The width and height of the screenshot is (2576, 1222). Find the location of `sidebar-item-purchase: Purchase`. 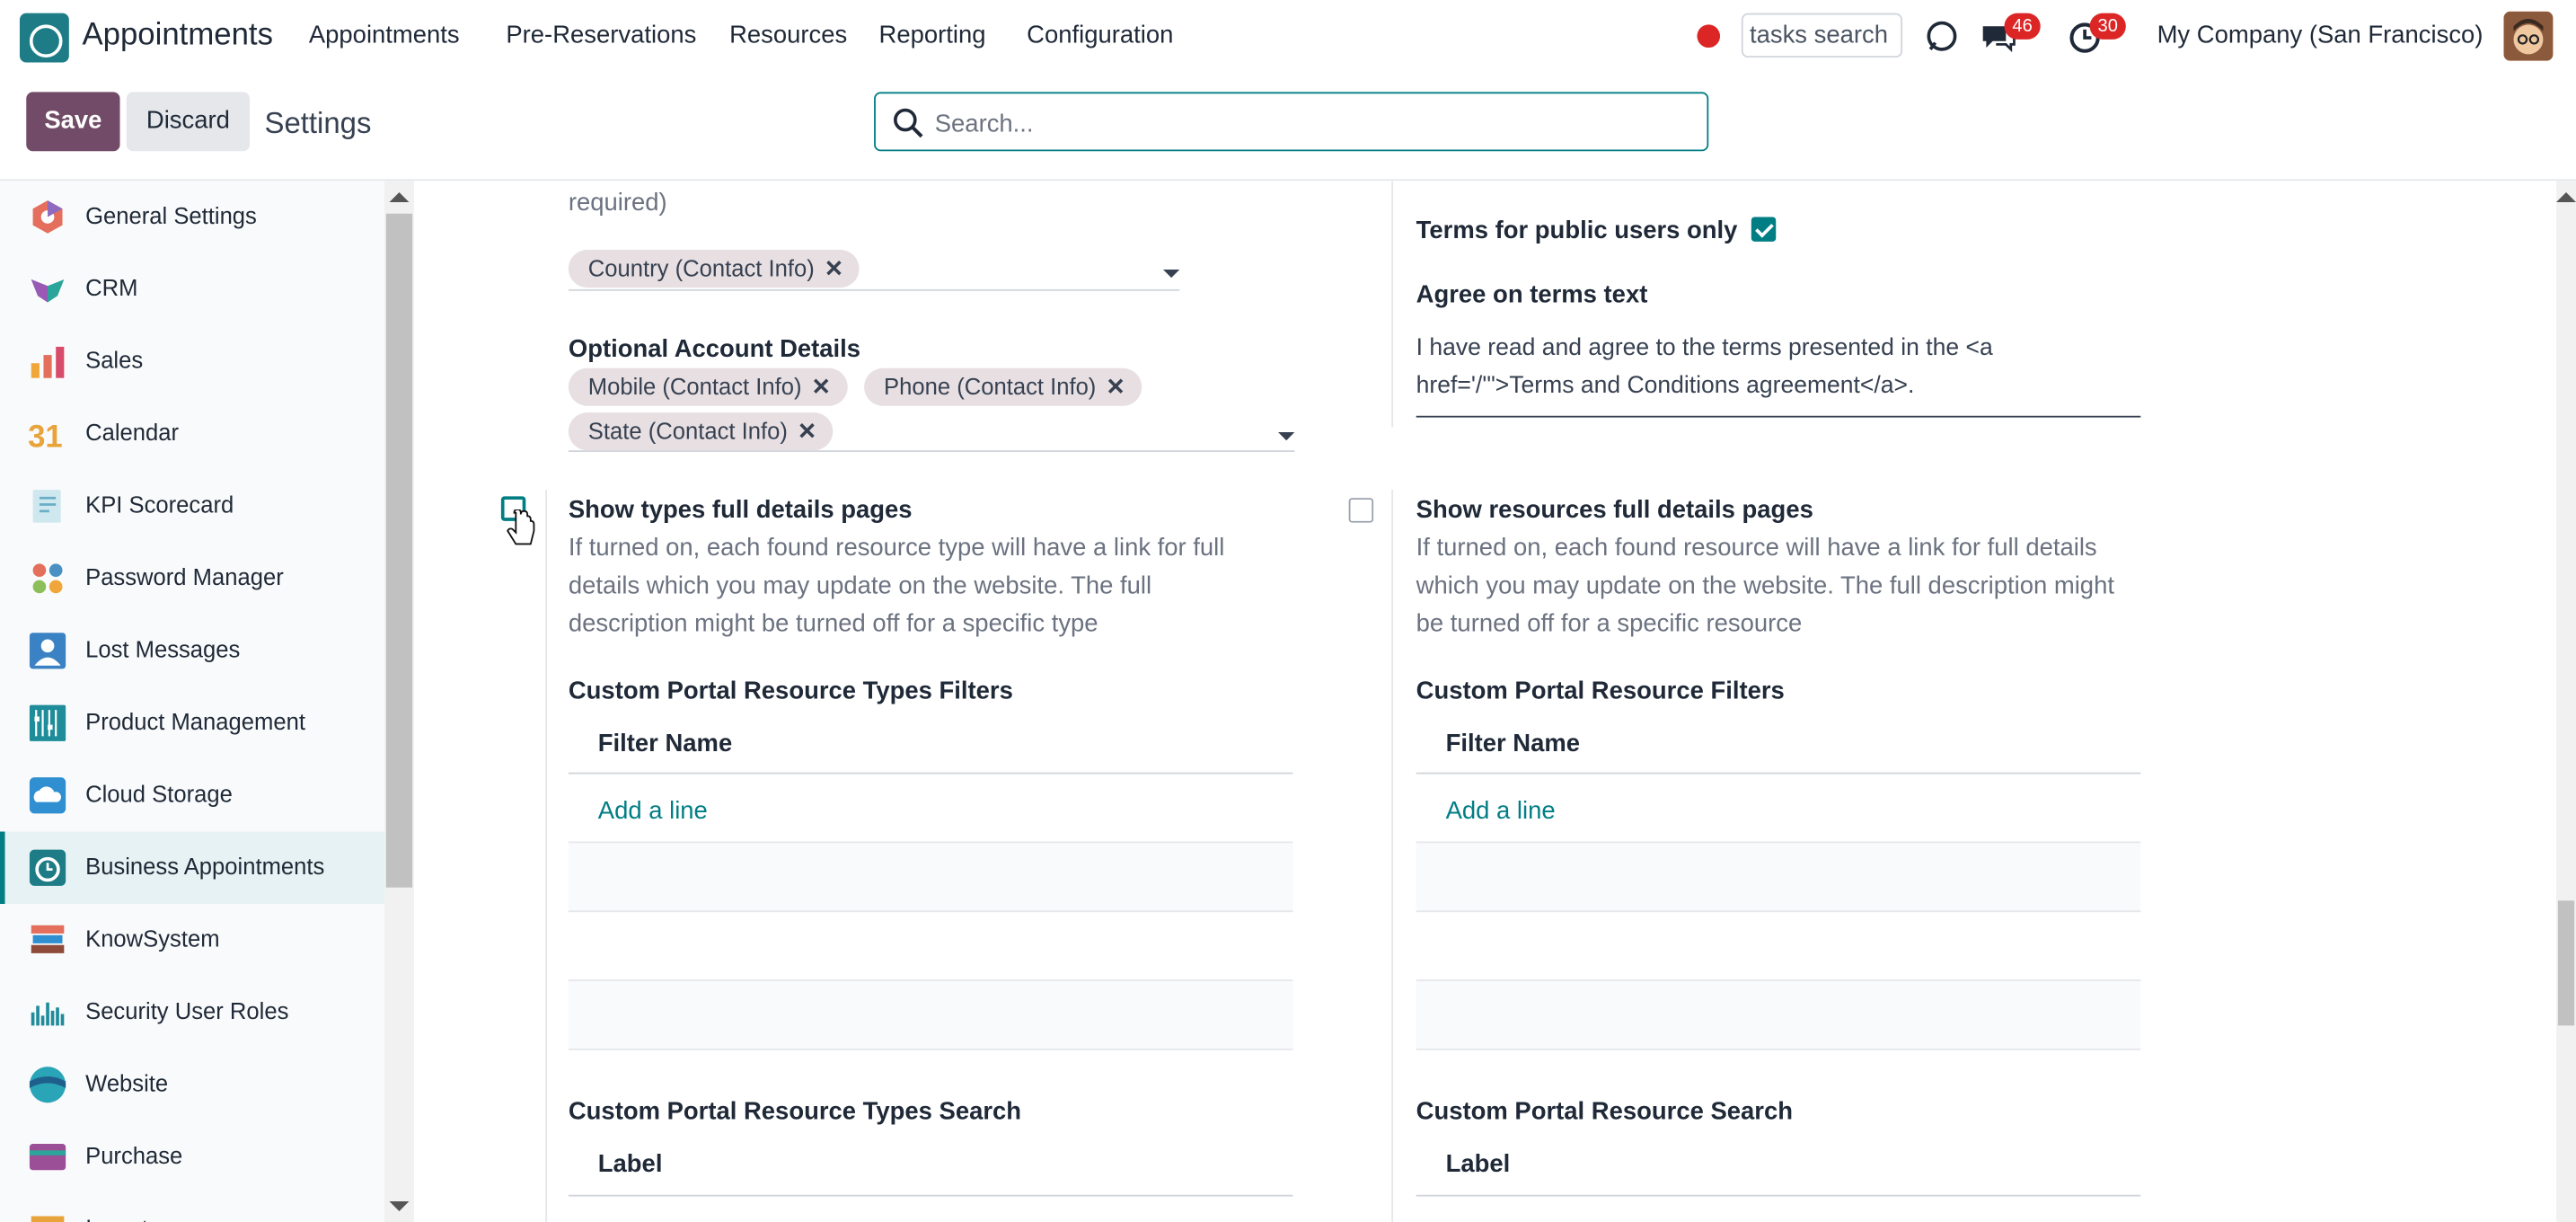

sidebar-item-purchase: Purchase is located at coordinates (192, 1156).